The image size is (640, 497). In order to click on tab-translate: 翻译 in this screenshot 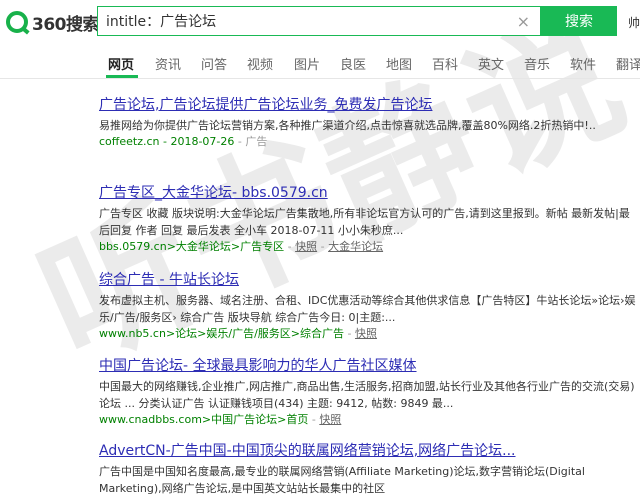, I will do `click(628, 63)`.